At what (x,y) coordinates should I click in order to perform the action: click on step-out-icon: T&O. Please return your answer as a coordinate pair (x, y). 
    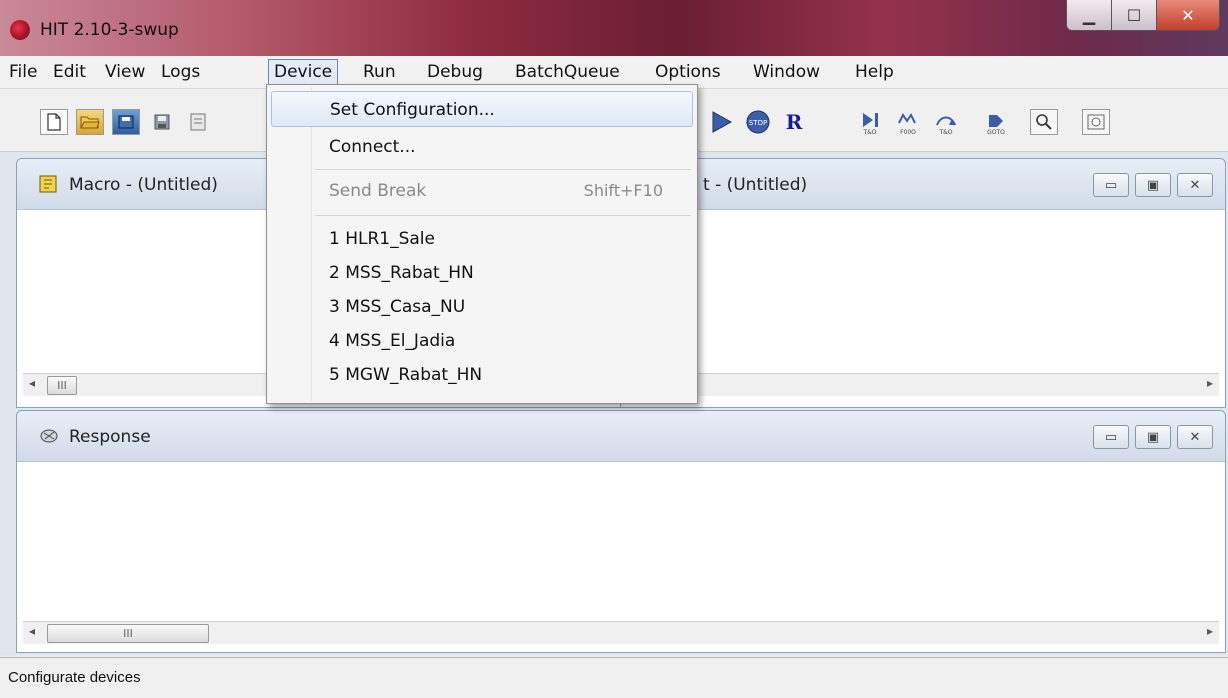
    Looking at the image, I should click on (946, 122).